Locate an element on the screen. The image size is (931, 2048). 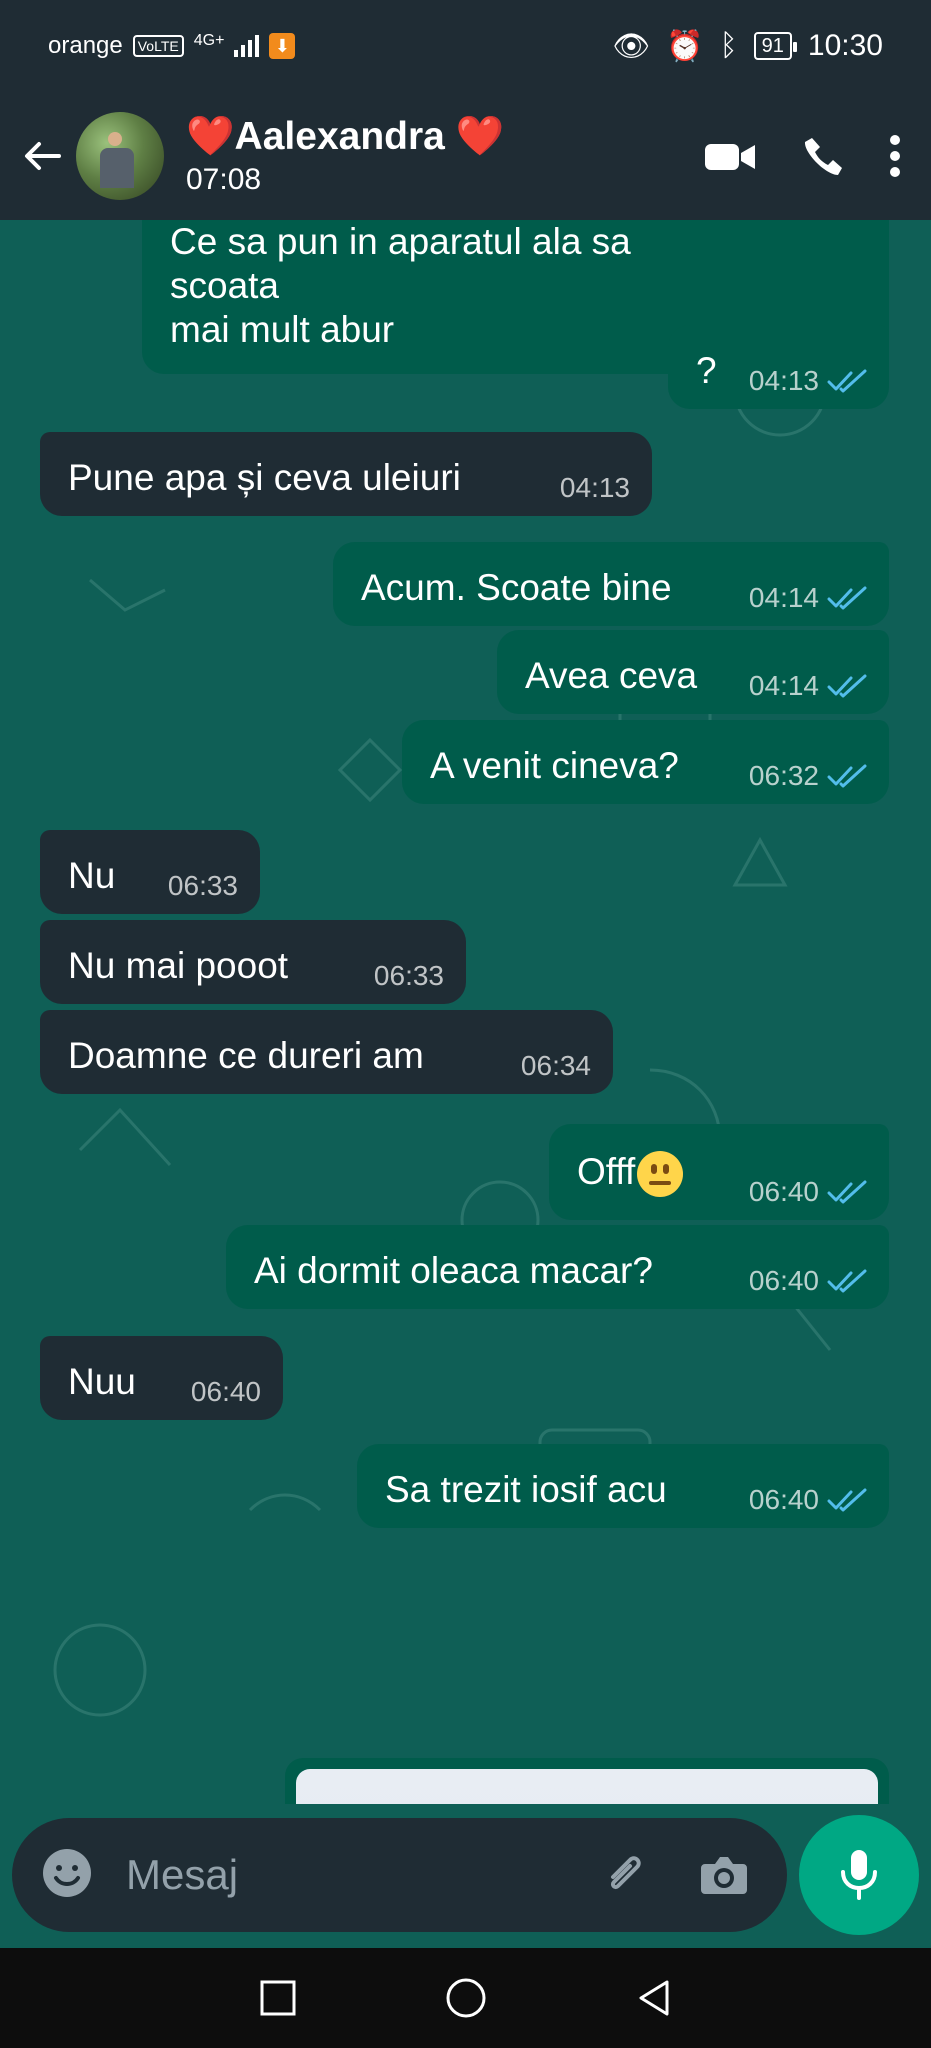
voice-call-button is located at coordinates (823, 156).